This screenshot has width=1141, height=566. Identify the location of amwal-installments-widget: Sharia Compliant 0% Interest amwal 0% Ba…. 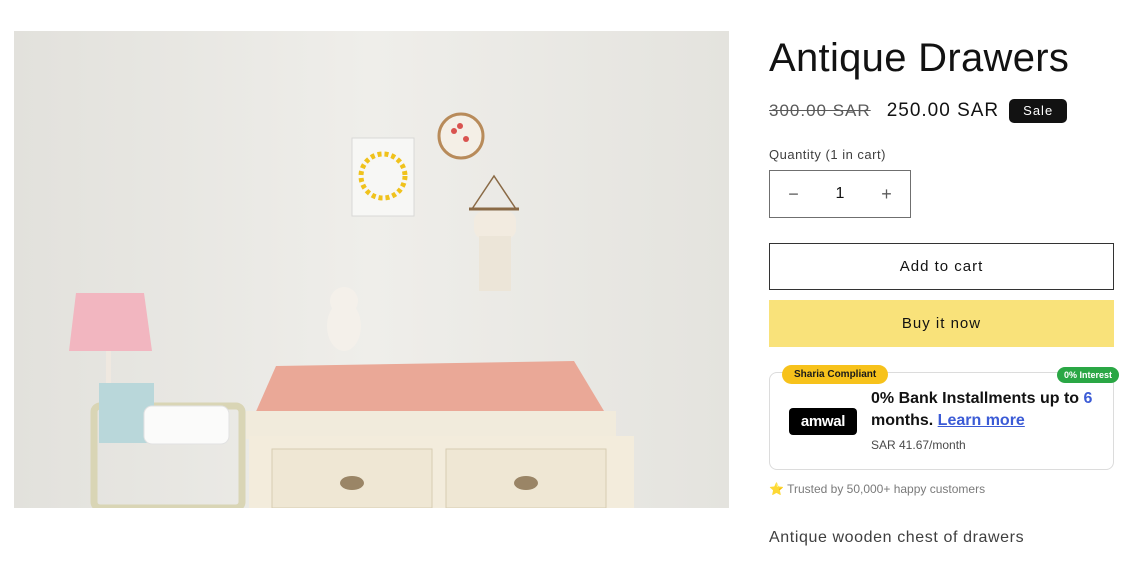
(944, 417).